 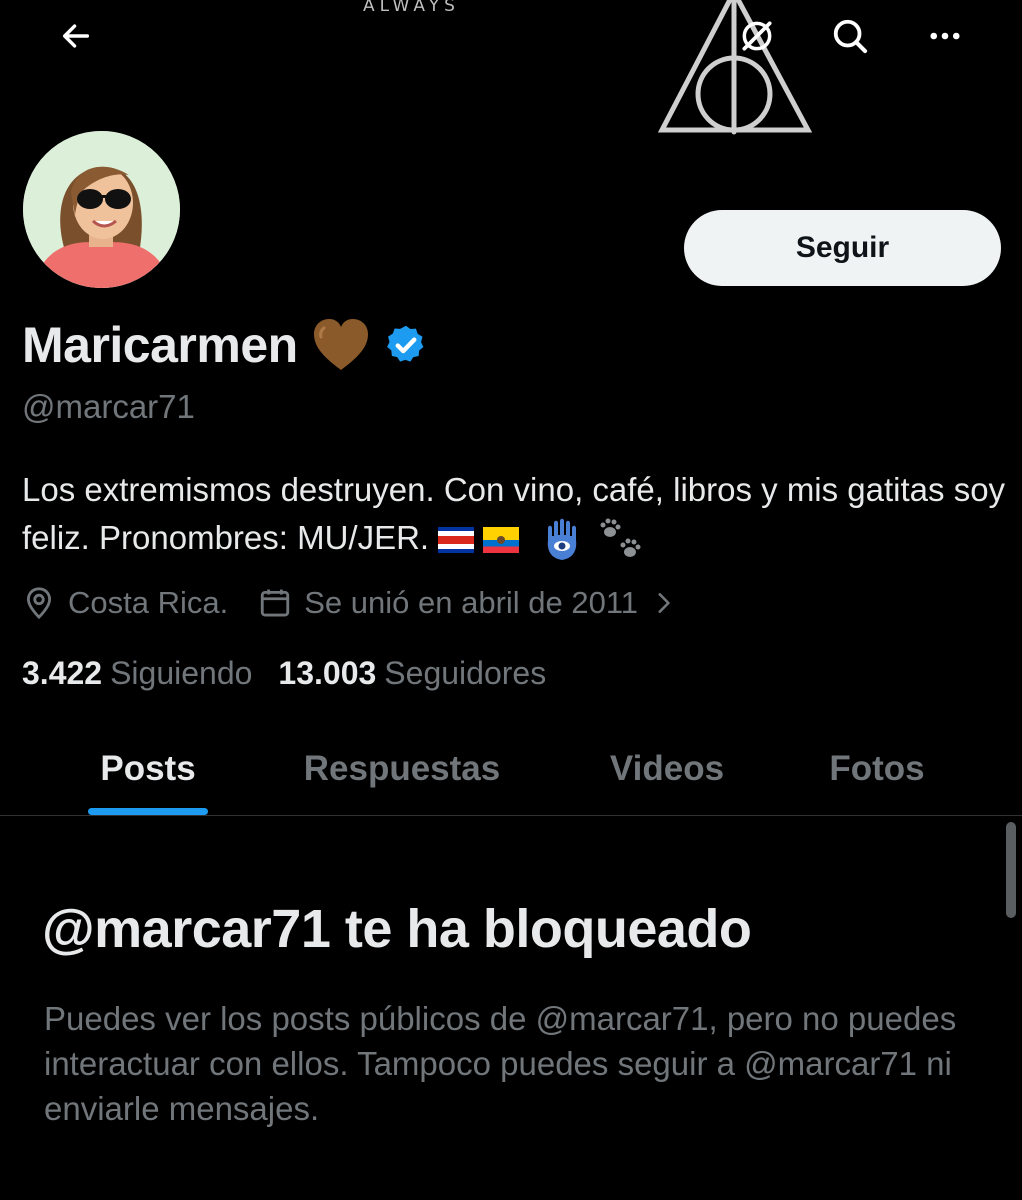 I want to click on tab-respuestas: Respuestas, so click(x=402, y=768).